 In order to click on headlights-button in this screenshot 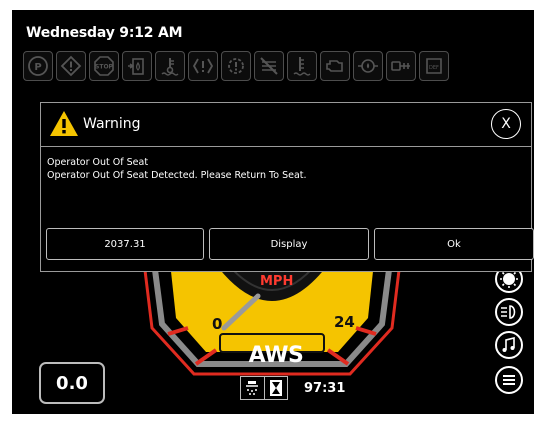, I will do `click(509, 312)`.